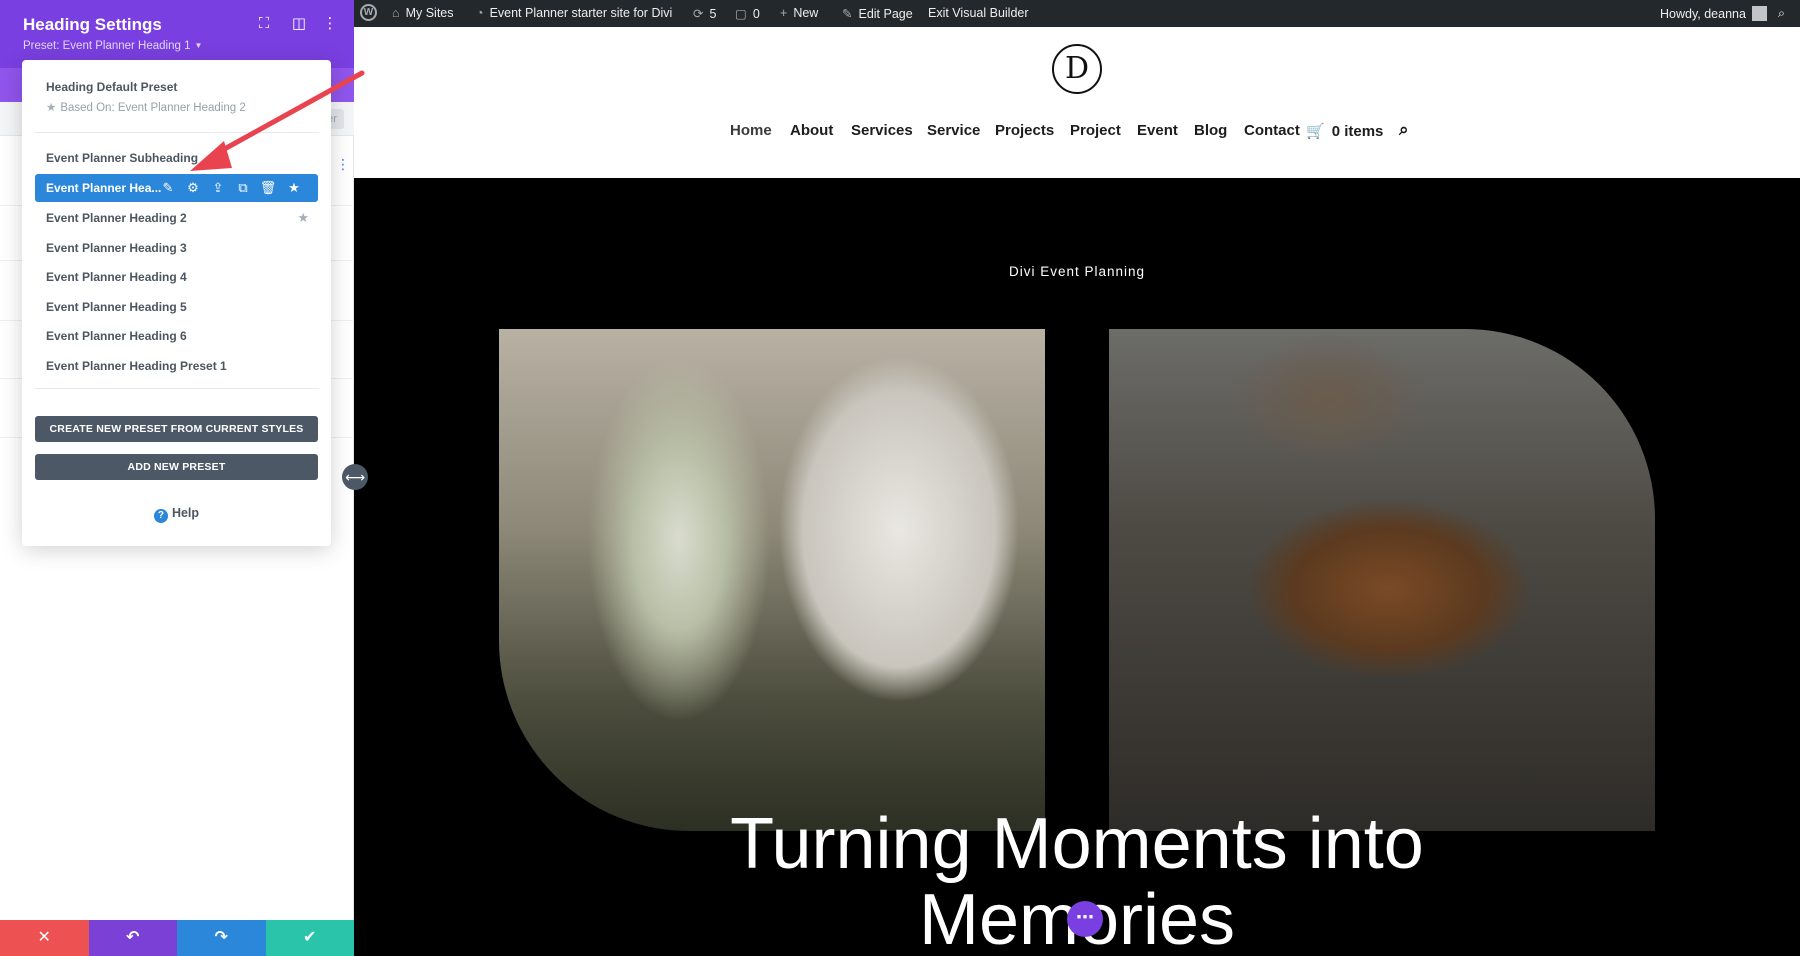 This screenshot has width=1800, height=956. What do you see at coordinates (1272, 130) in the screenshot?
I see `nav-item-contact: Contact` at bounding box center [1272, 130].